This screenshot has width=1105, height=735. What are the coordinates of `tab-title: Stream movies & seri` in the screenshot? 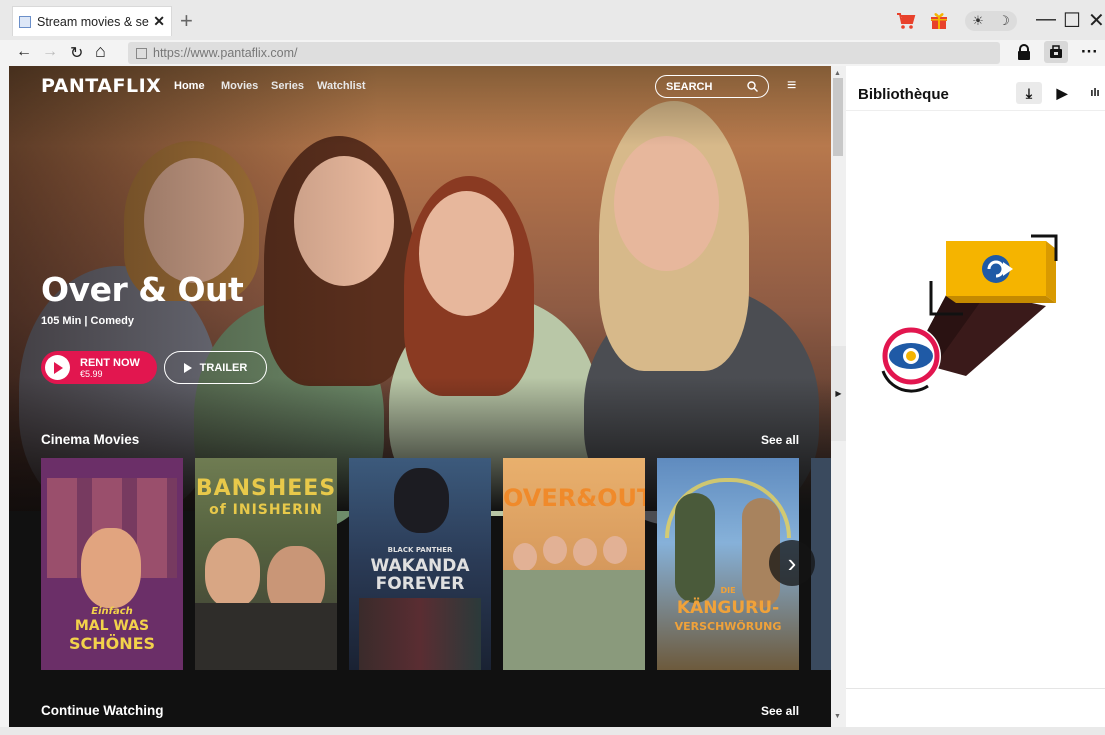 It's located at (93, 21).